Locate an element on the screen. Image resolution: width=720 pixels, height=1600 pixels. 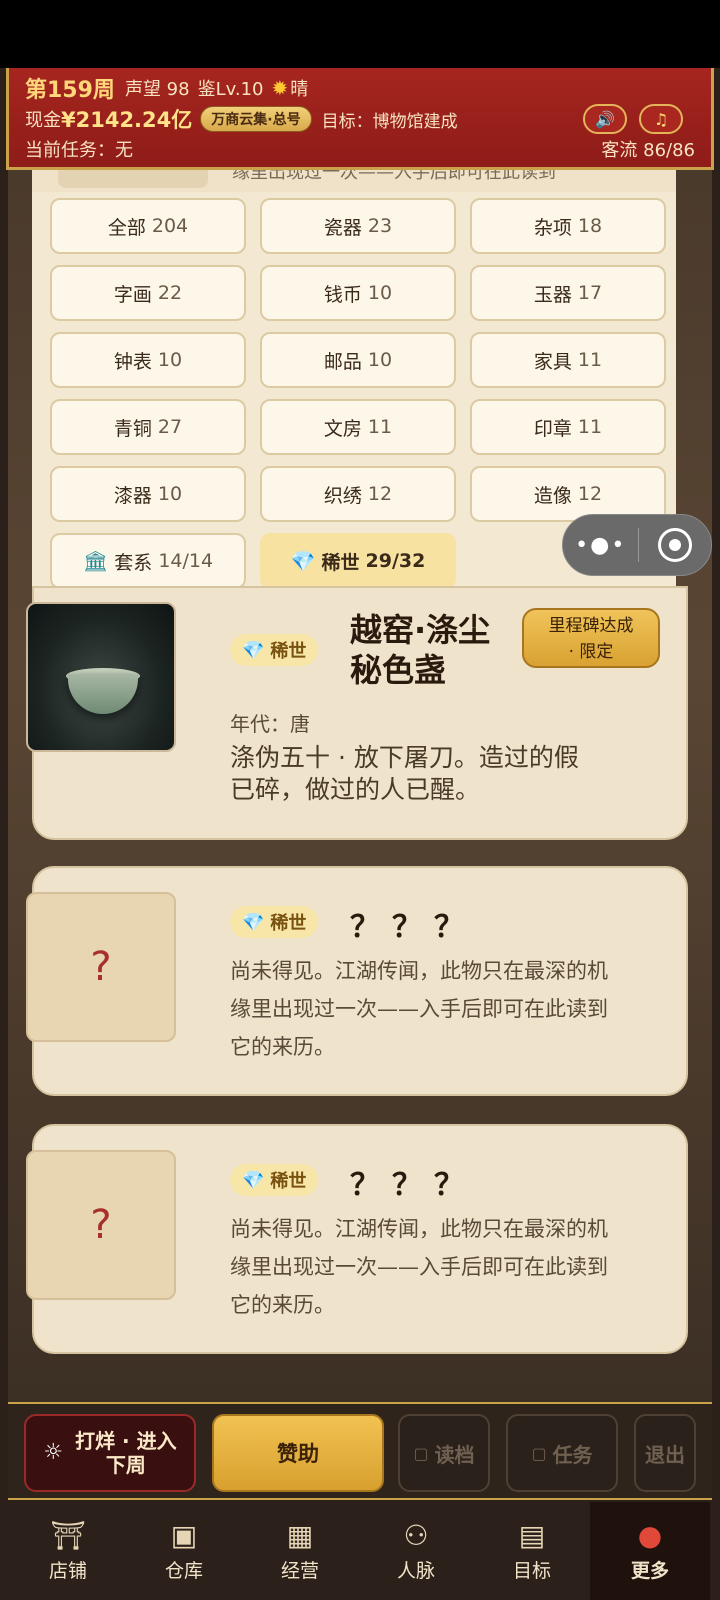
filter-stationery: 文房 11 is located at coordinates (358, 427).